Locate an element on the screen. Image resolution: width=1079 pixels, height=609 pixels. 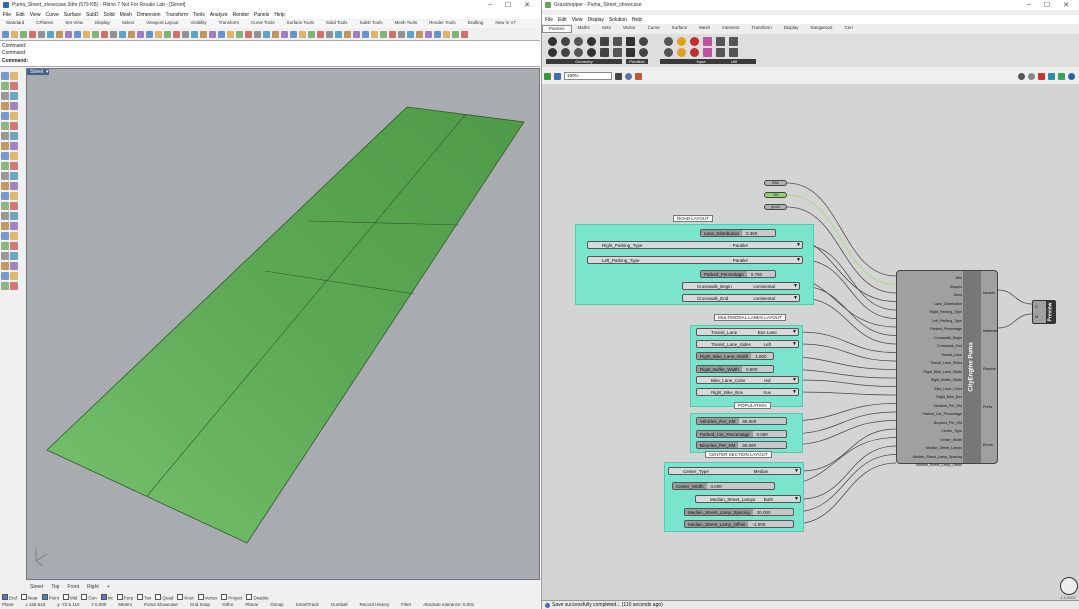
status-field: Planar is located at coordinates (251, 604).